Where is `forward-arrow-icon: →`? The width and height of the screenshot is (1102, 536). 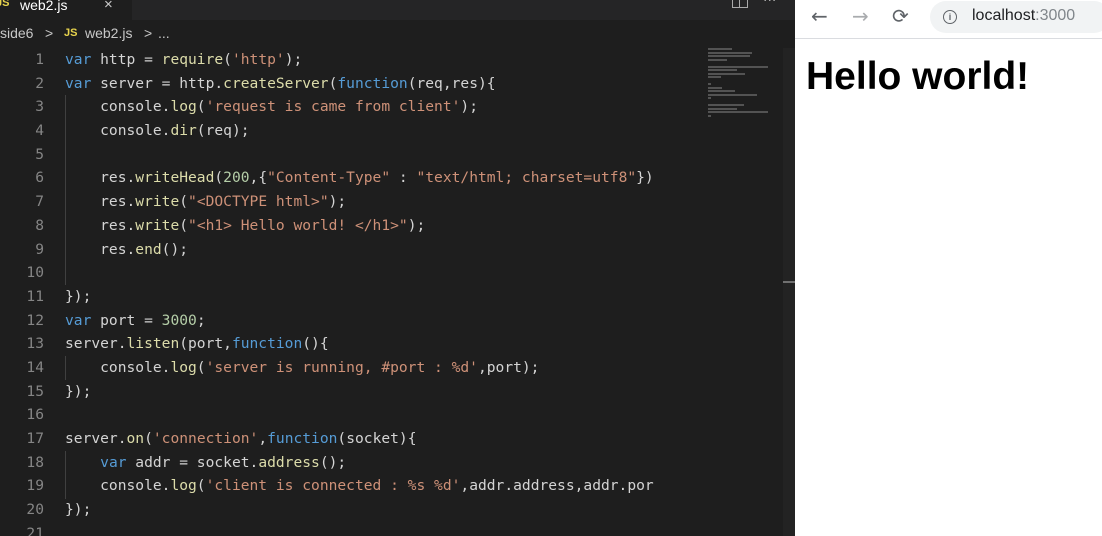 forward-arrow-icon: → is located at coordinates (860, 16).